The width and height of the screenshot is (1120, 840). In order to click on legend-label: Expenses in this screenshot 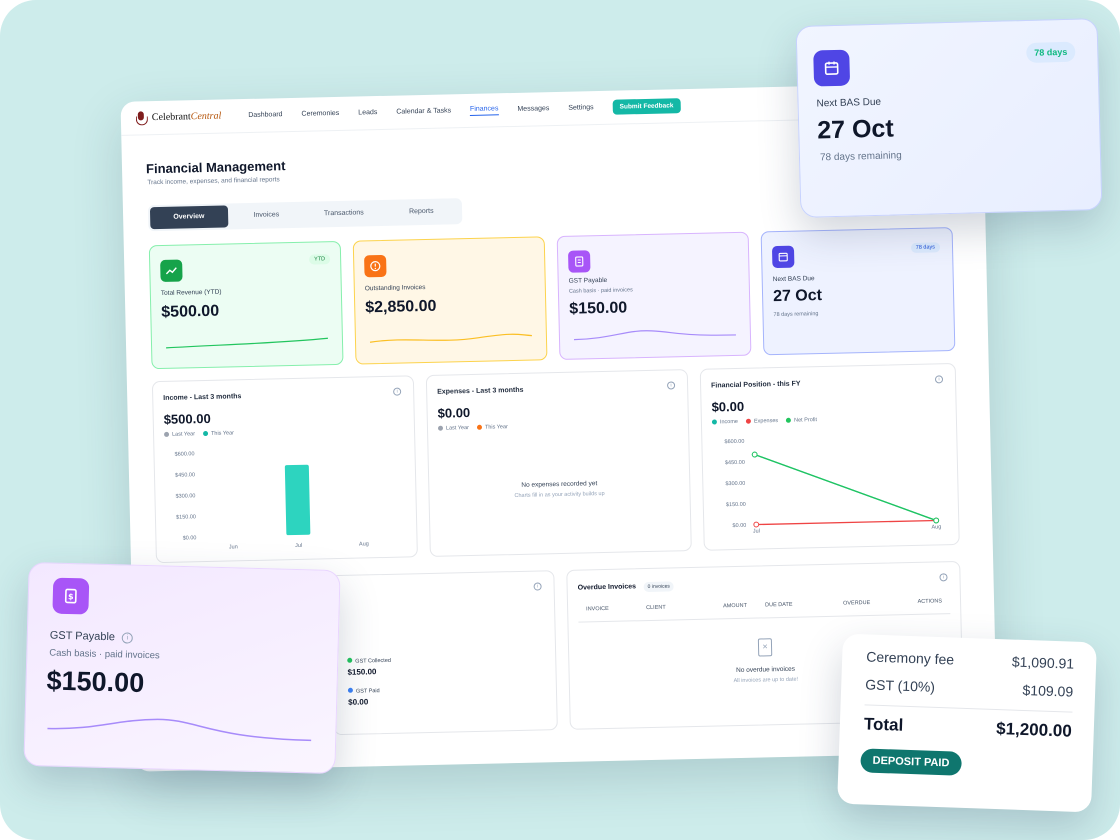, I will do `click(766, 421)`.